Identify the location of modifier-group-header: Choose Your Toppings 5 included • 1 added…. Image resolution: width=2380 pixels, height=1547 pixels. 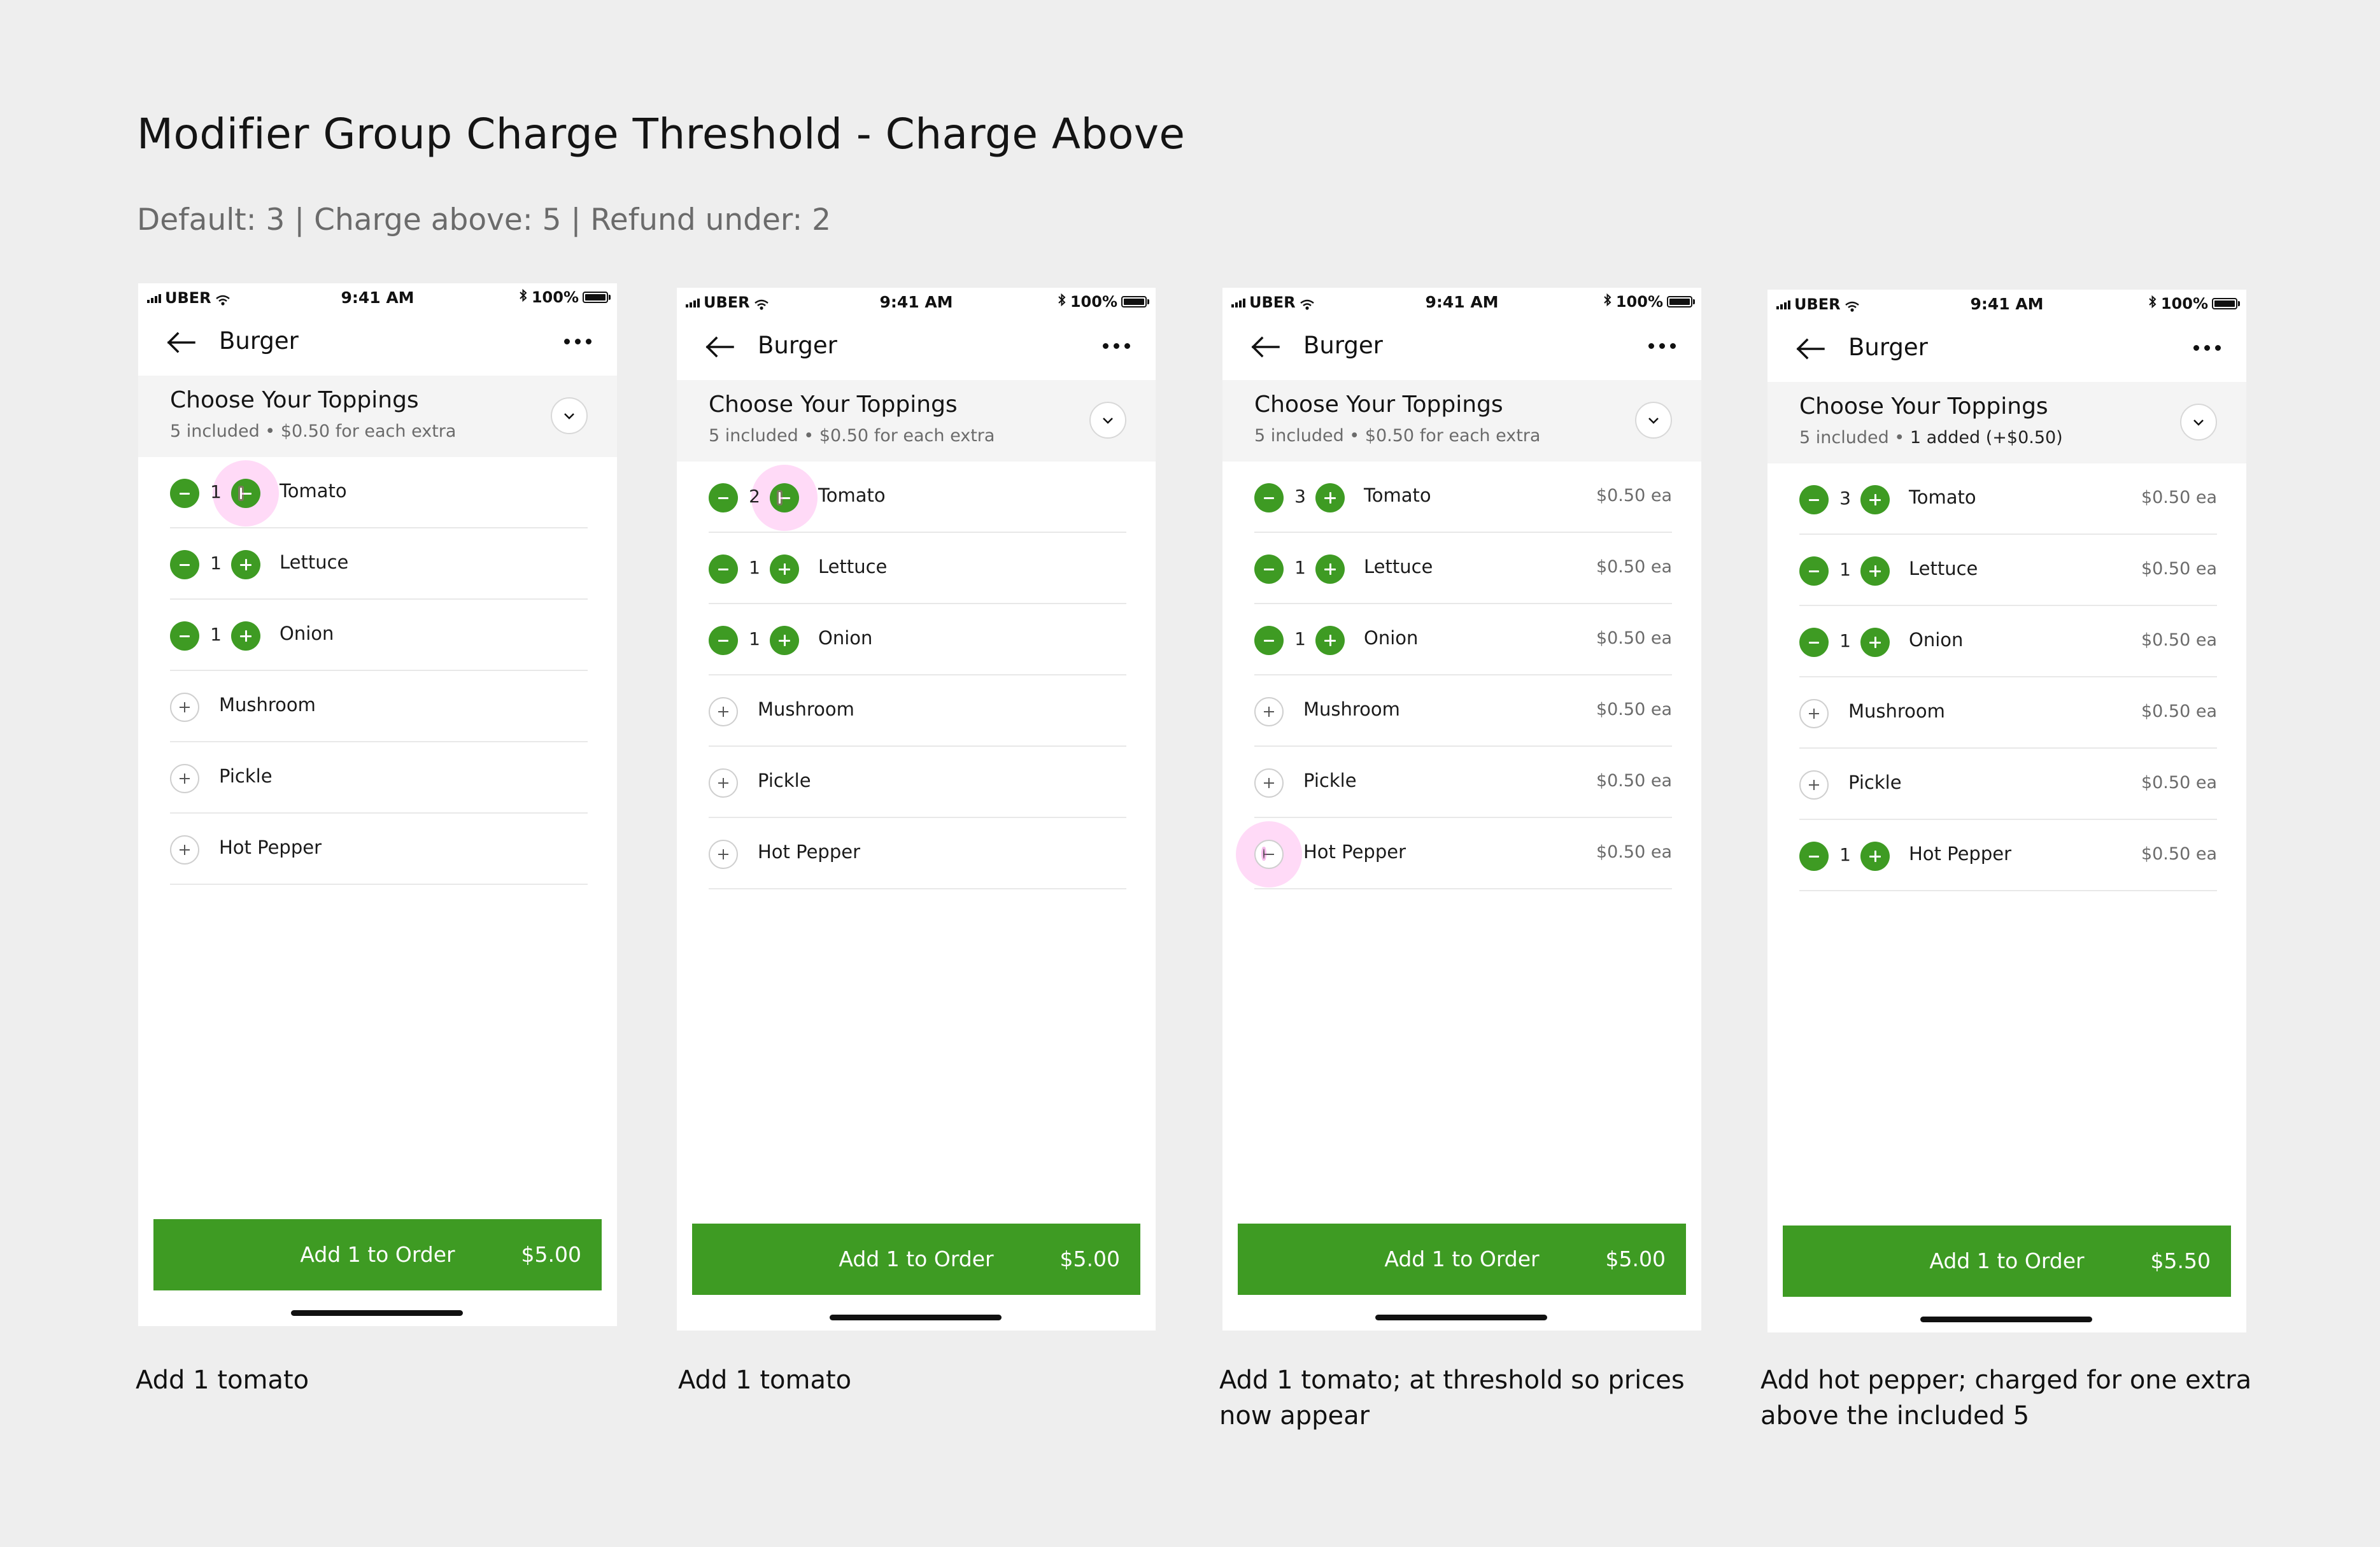
(2006, 422).